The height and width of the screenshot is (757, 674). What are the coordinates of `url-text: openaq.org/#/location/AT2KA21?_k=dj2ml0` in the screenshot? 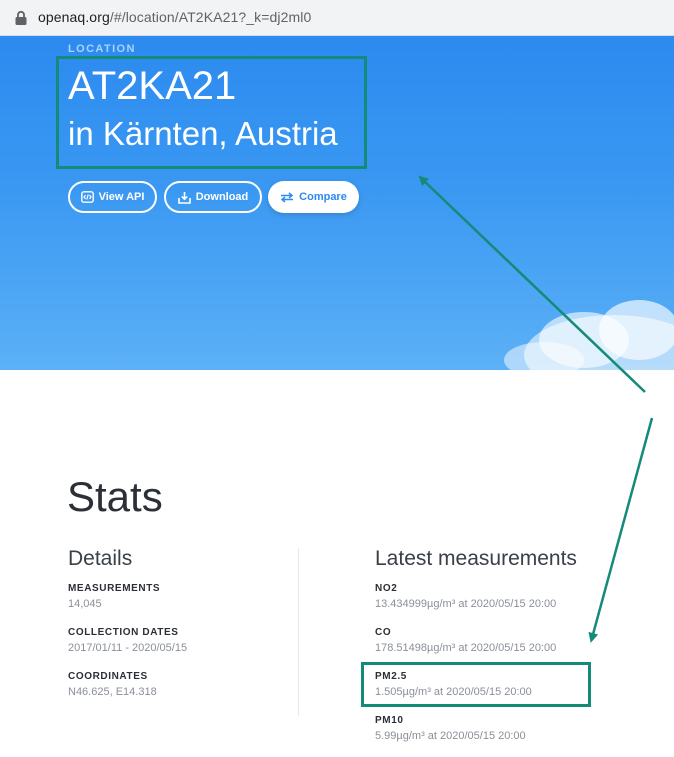 It's located at (174, 17).